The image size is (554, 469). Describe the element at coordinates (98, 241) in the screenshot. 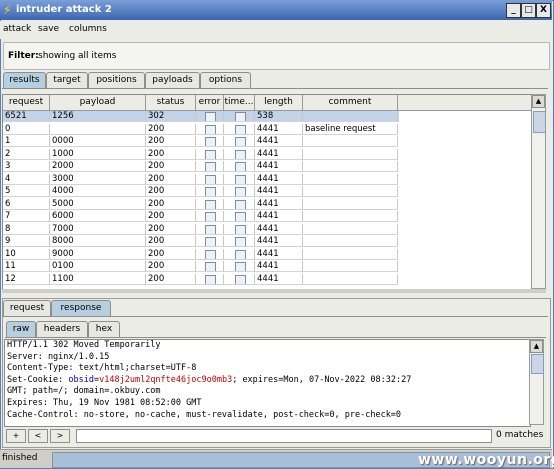

I see `cell-payload: 8000` at that location.